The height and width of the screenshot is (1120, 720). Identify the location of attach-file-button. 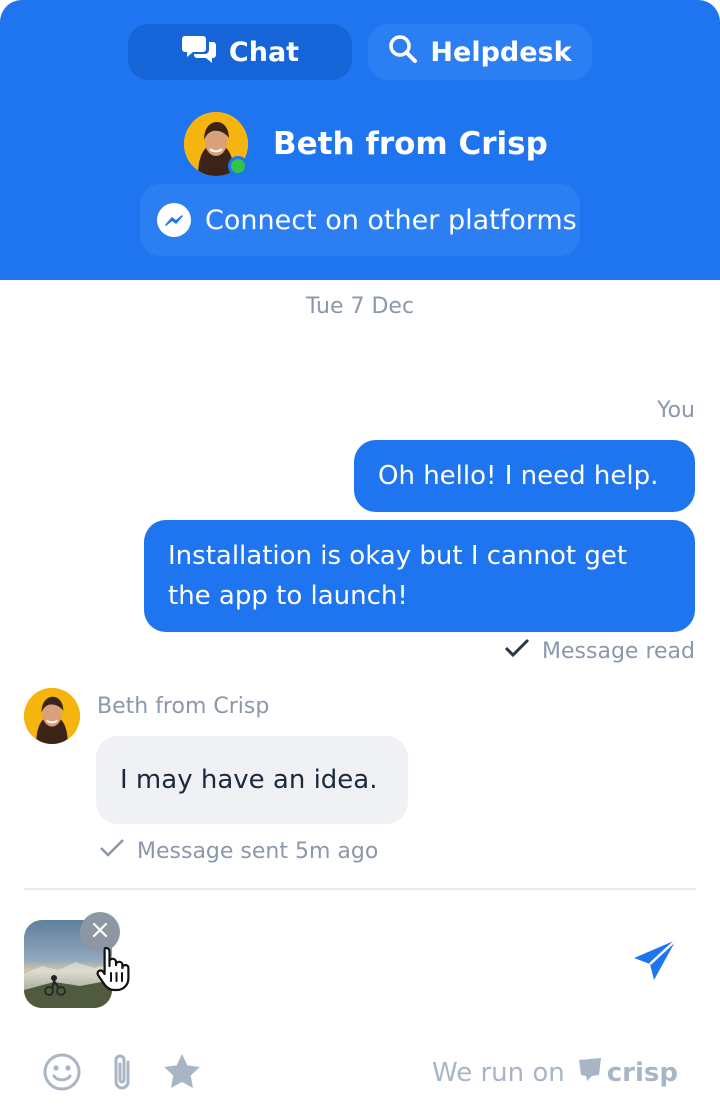
(123, 1075).